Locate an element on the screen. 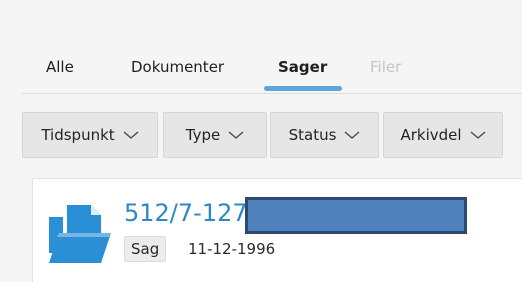  filter-status: Status is located at coordinates (324, 135).